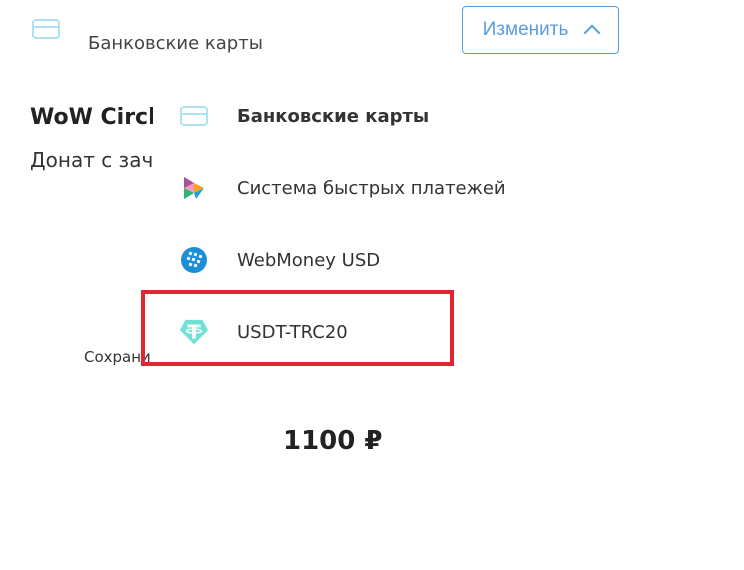 The width and height of the screenshot is (744, 570). I want to click on product-title: WoW Circle, so click(100, 117).